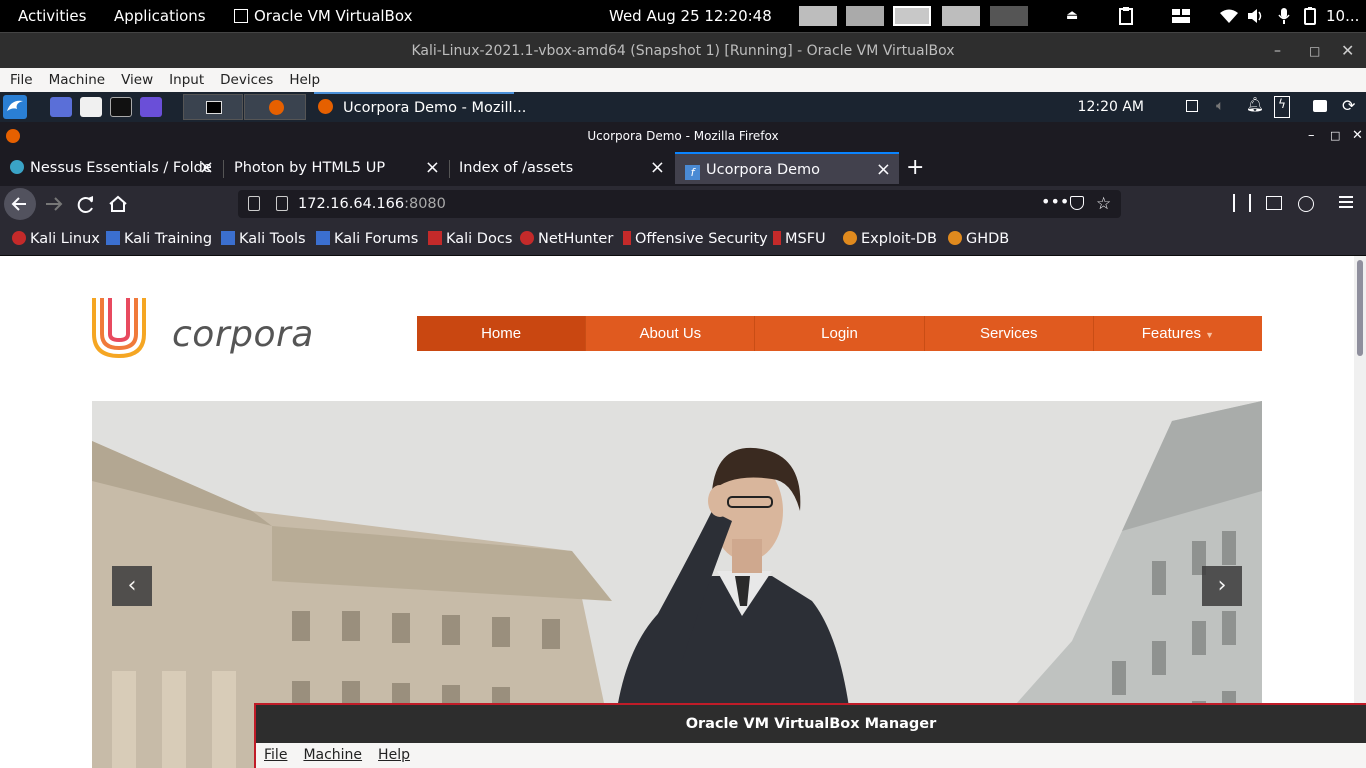 This screenshot has height=768, width=1366. Describe the element at coordinates (1306, 204) in the screenshot. I see `account-icon` at that location.